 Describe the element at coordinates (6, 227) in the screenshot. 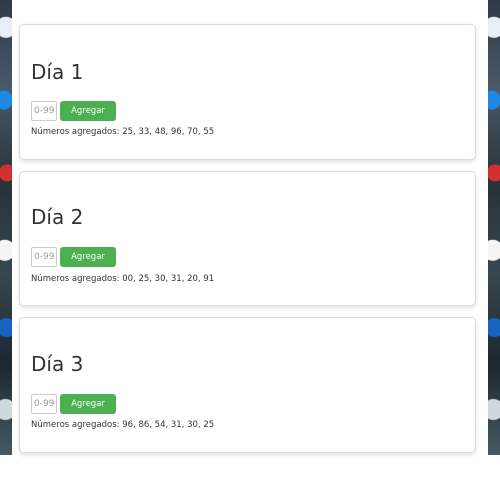

I see `background-image-left` at that location.